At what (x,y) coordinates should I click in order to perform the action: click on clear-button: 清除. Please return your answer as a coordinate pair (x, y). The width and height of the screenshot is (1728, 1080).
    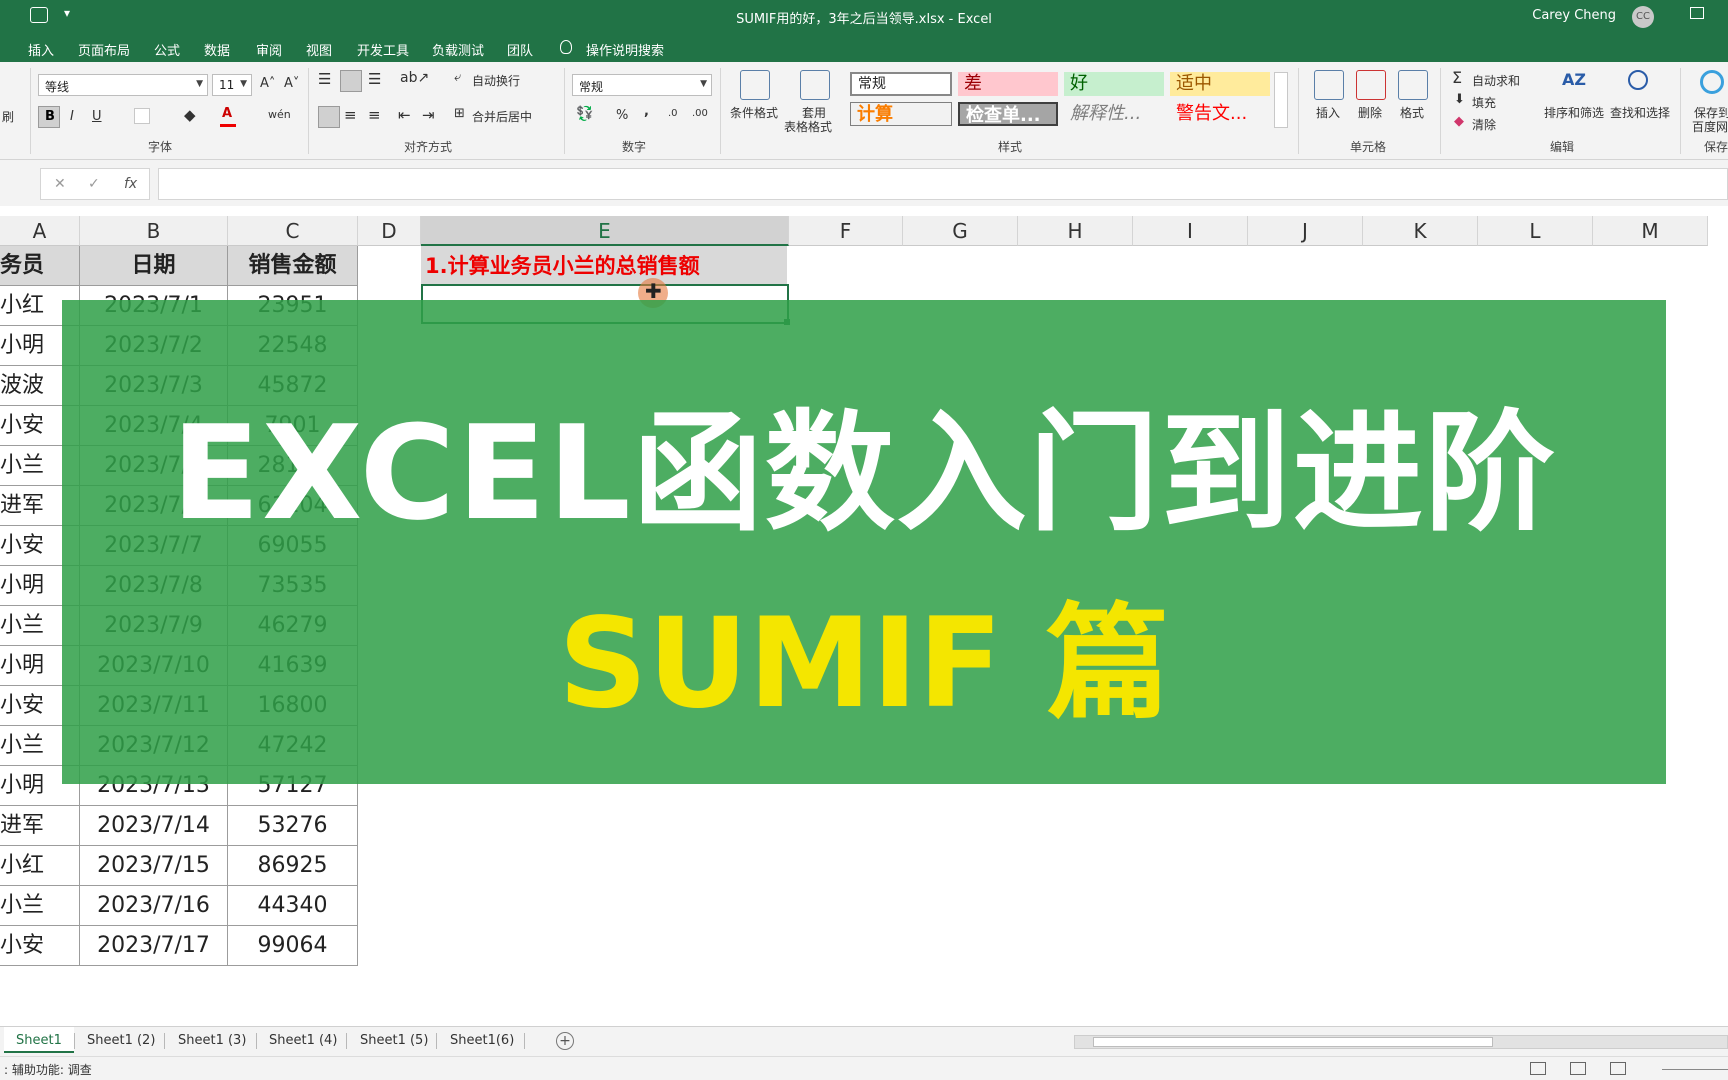
    Looking at the image, I should click on (1484, 124).